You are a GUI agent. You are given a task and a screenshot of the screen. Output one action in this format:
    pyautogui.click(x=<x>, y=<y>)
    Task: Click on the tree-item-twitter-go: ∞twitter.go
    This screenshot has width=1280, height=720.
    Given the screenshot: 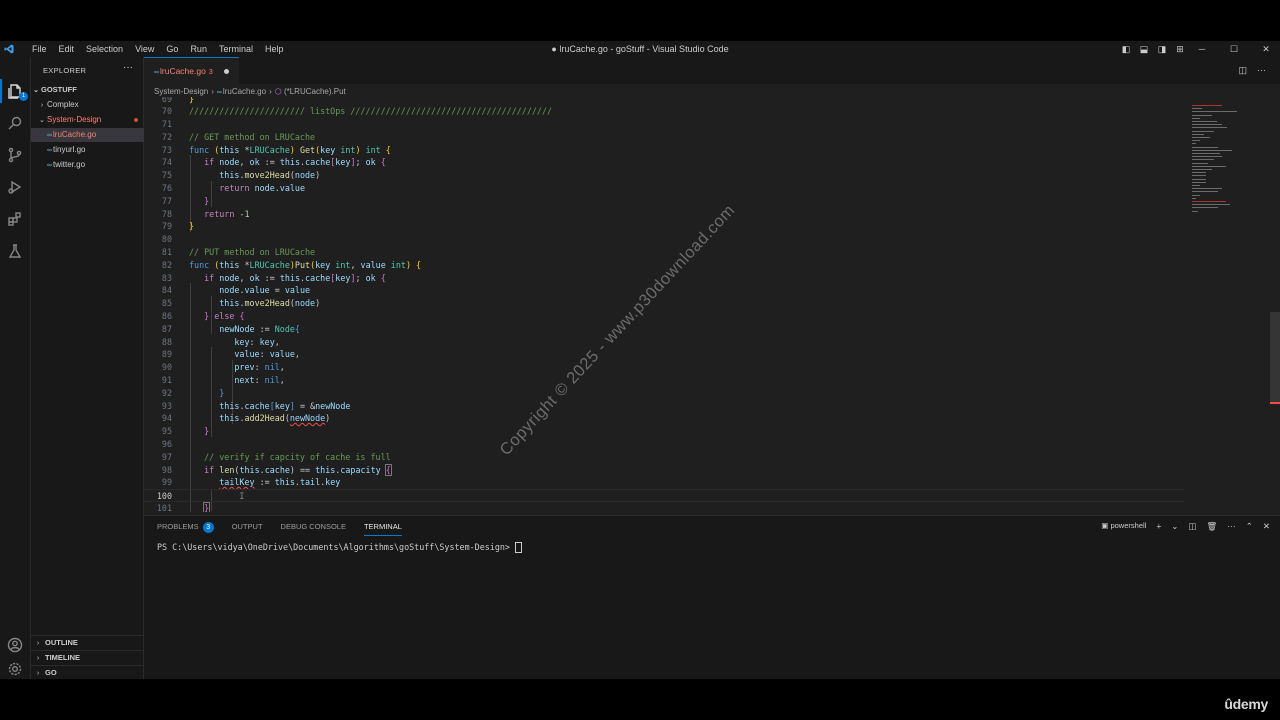 What is the action you would take?
    pyautogui.click(x=95, y=165)
    